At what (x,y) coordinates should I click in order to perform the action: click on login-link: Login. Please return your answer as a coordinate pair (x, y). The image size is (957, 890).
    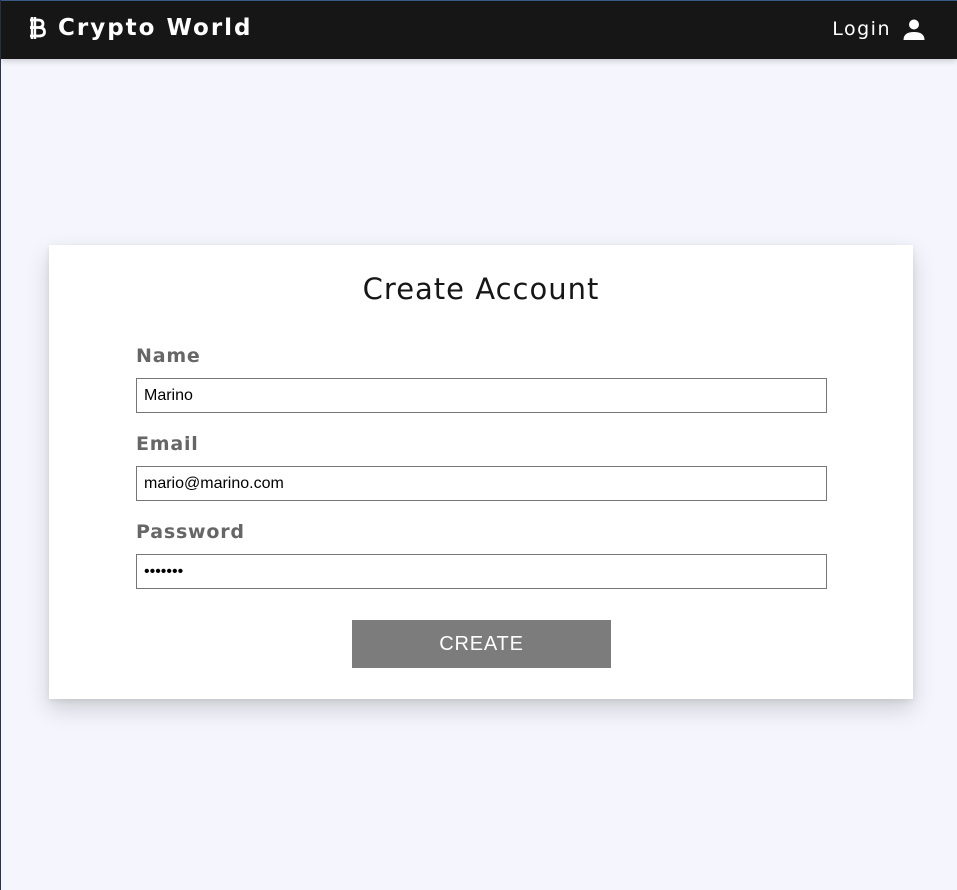
    Looking at the image, I should click on (879, 29).